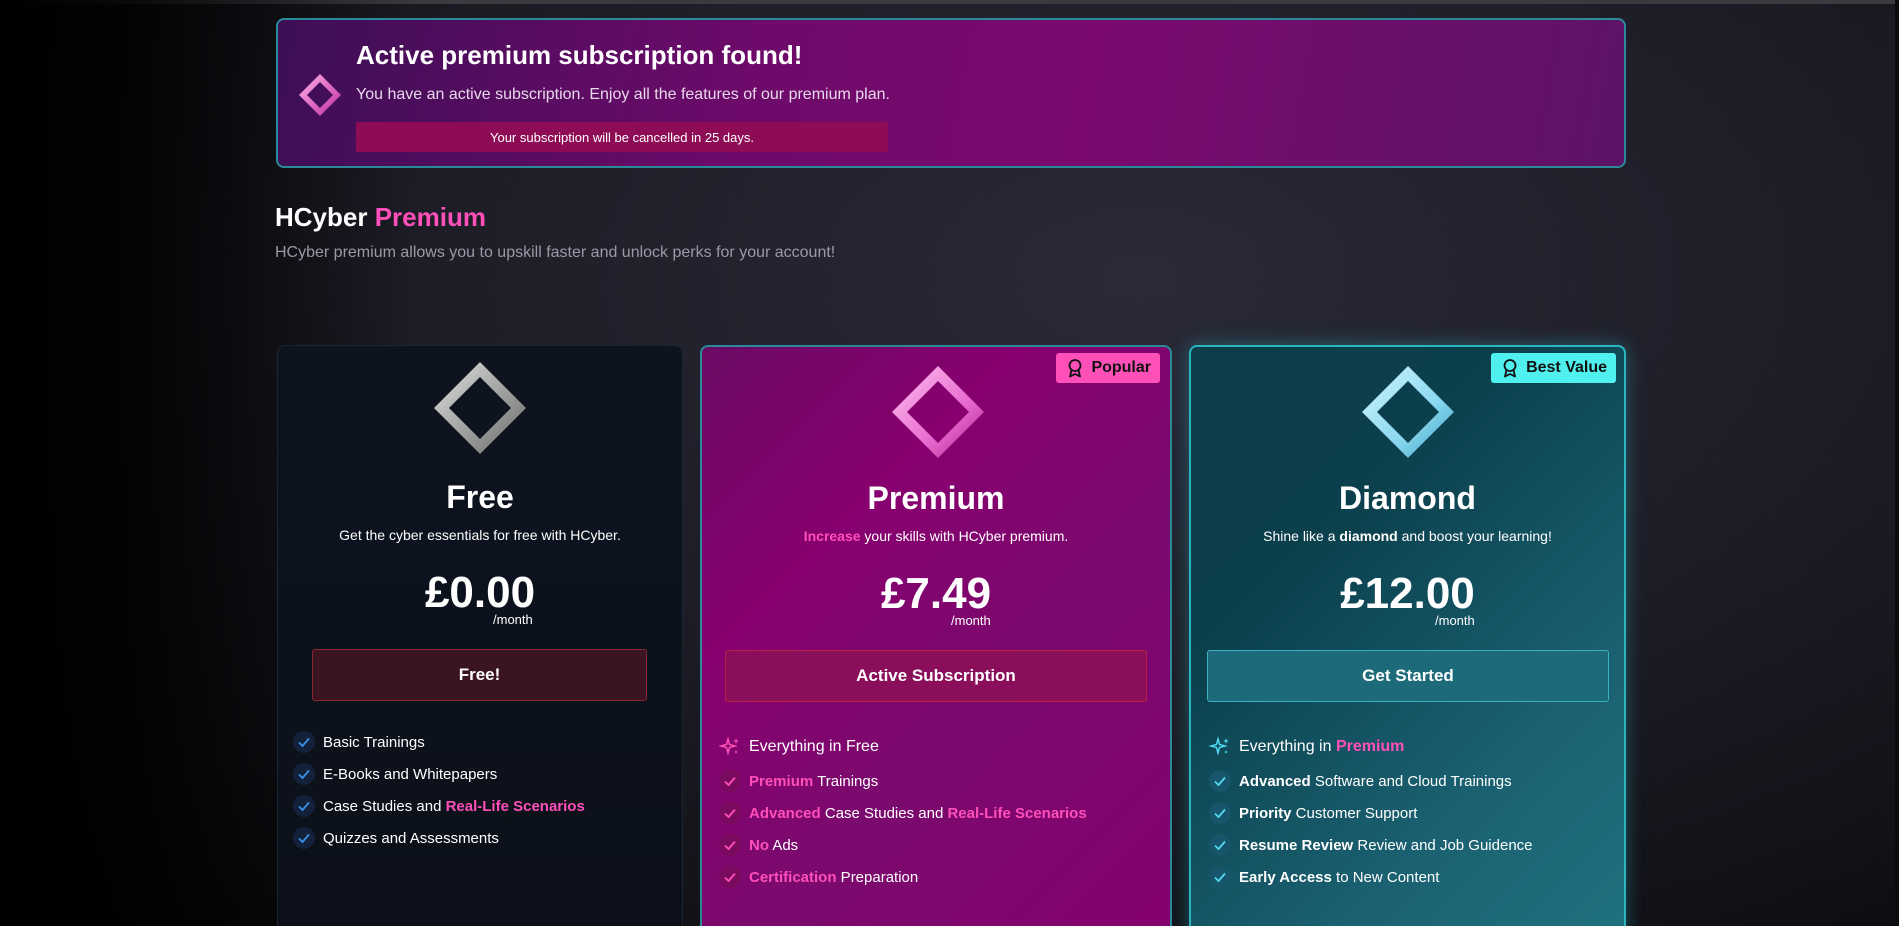 This screenshot has height=926, width=1899. Describe the element at coordinates (410, 774) in the screenshot. I see `feature-text: E-Books and Whitepapers` at that location.